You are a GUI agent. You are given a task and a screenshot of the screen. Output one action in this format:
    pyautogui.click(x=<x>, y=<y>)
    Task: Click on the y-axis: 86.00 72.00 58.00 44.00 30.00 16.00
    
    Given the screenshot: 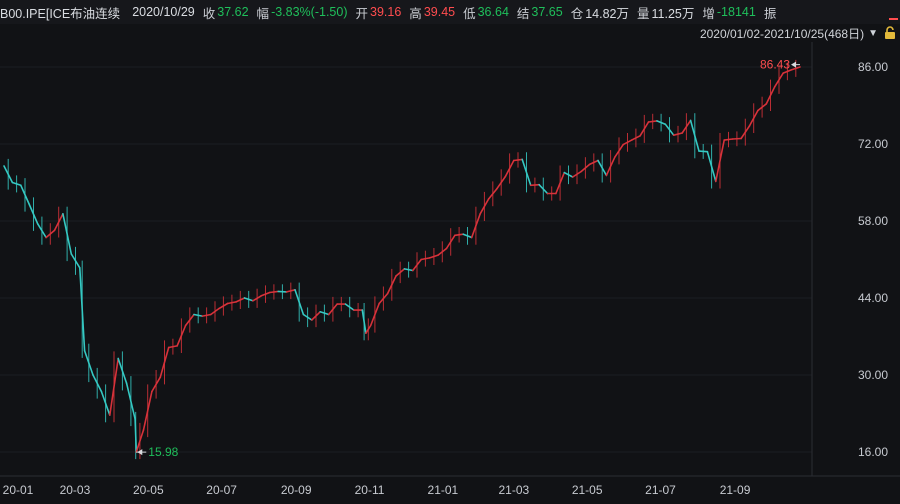 What is the action you would take?
    pyautogui.click(x=873, y=259)
    